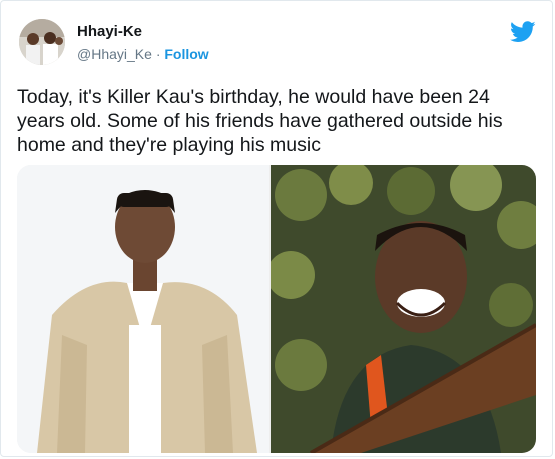 The width and height of the screenshot is (555, 459). Describe the element at coordinates (109, 31) in the screenshot. I see `author-name: Hhayi-Ke` at that location.